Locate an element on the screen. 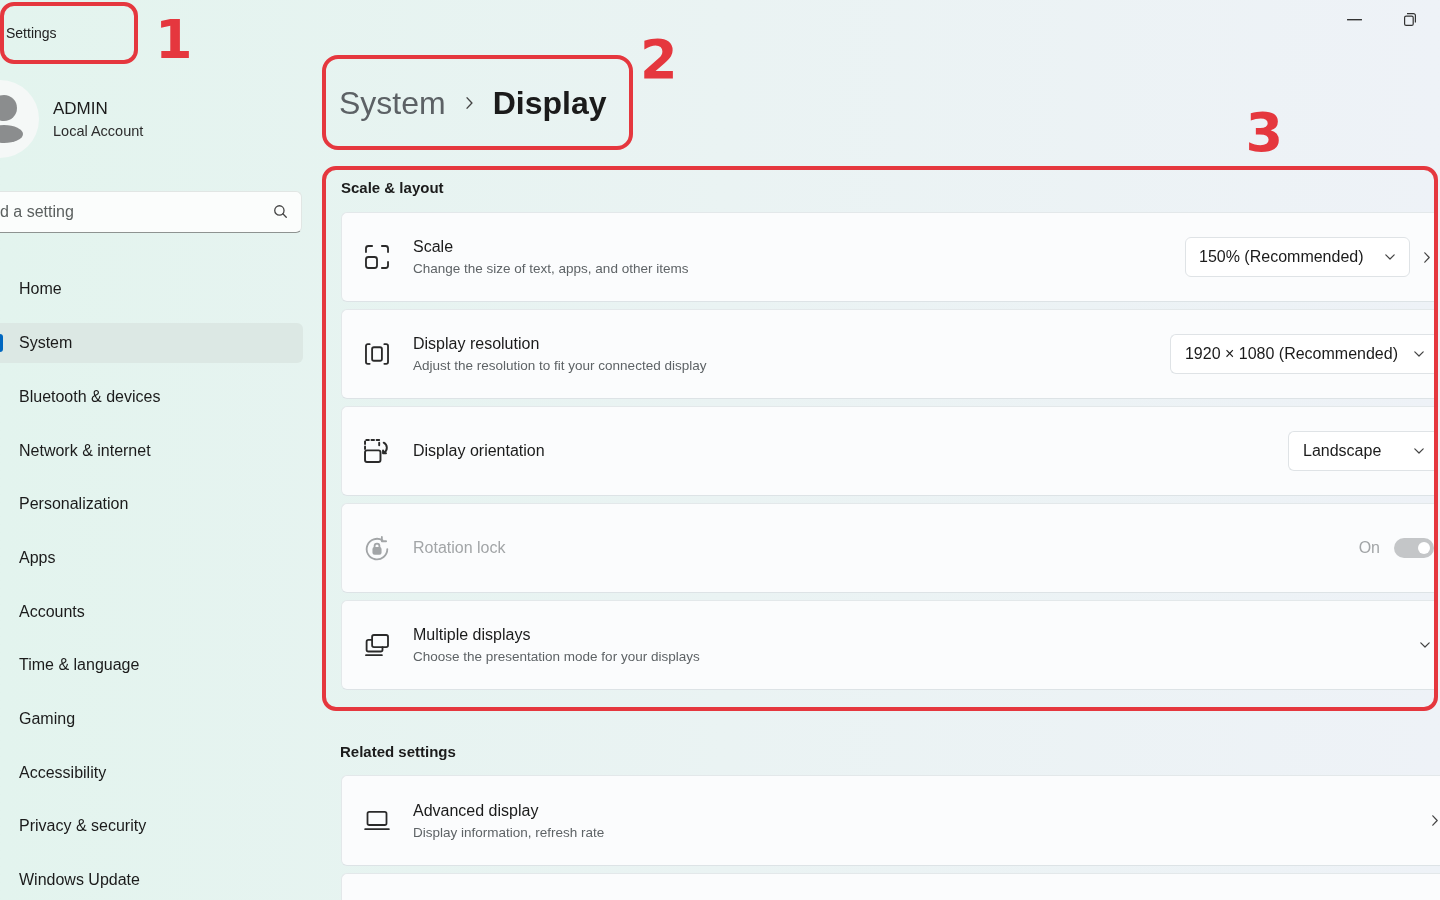 The height and width of the screenshot is (900, 1440). setting-title: Scale is located at coordinates (434, 247).